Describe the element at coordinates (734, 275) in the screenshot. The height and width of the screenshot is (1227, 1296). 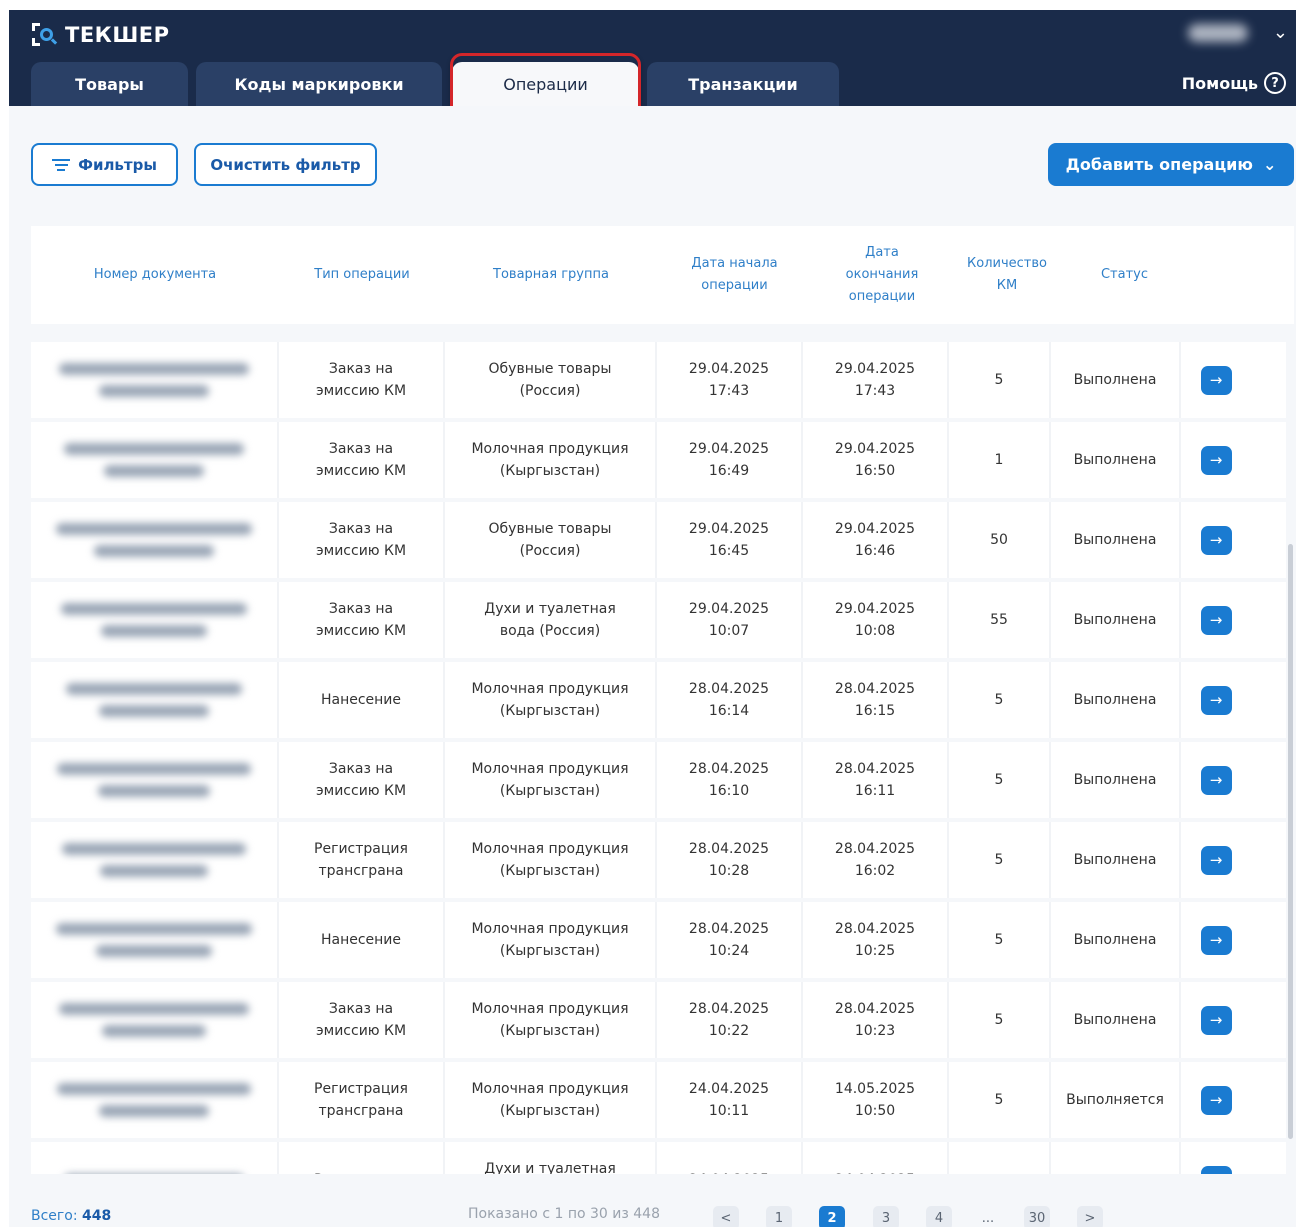
I see `column-header-start-date: Дата начала операции` at that location.